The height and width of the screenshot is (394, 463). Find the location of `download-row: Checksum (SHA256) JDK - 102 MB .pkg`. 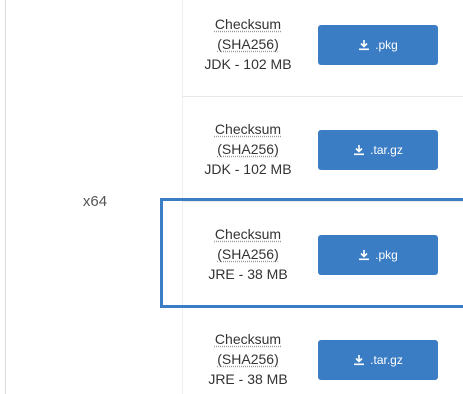

download-row: Checksum (SHA256) JDK - 102 MB .pkg is located at coordinates (323, 48).